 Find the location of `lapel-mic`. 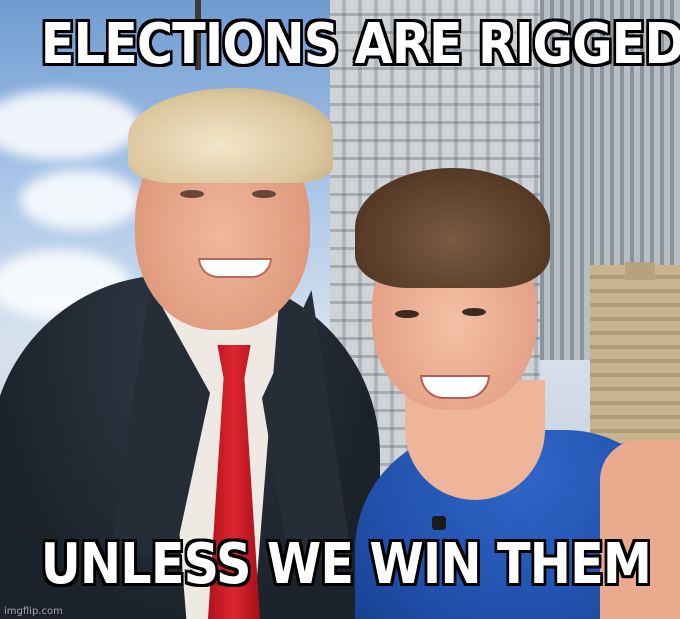

lapel-mic is located at coordinates (439, 523).